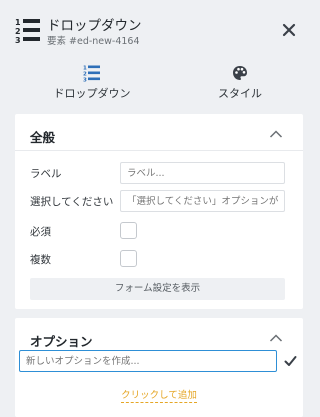  I want to click on required-label: 必須, so click(40, 232).